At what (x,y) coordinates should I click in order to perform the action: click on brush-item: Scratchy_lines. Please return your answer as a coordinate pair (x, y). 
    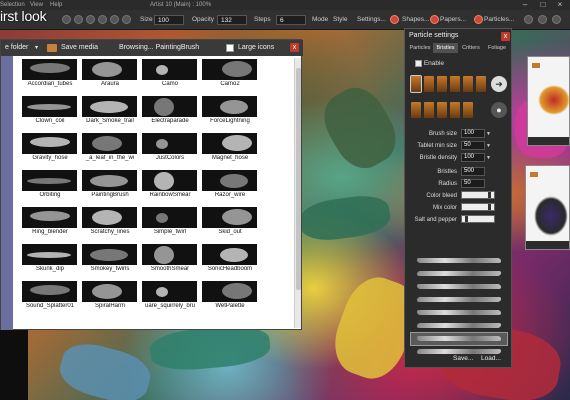
    Looking at the image, I should click on (110, 222).